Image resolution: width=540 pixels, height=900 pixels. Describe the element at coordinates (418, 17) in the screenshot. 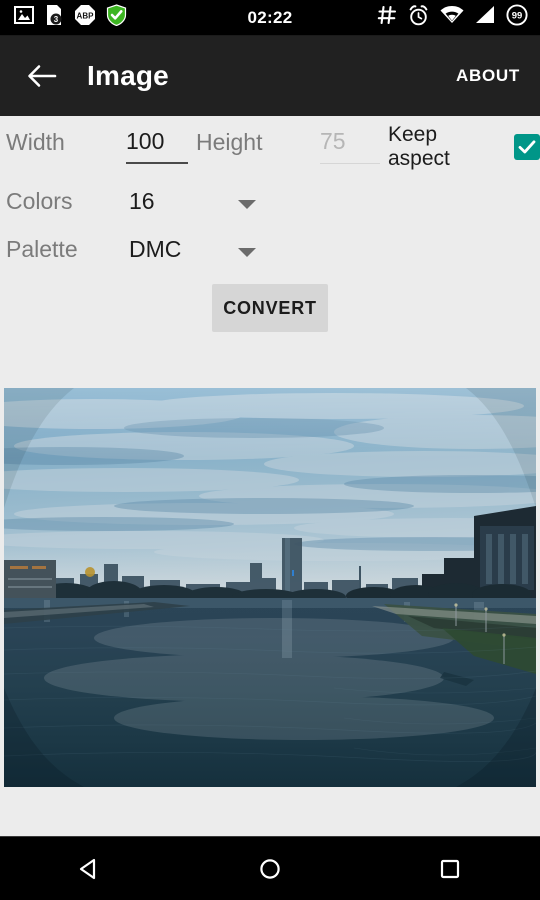

I see `alarm-clock-icon` at that location.